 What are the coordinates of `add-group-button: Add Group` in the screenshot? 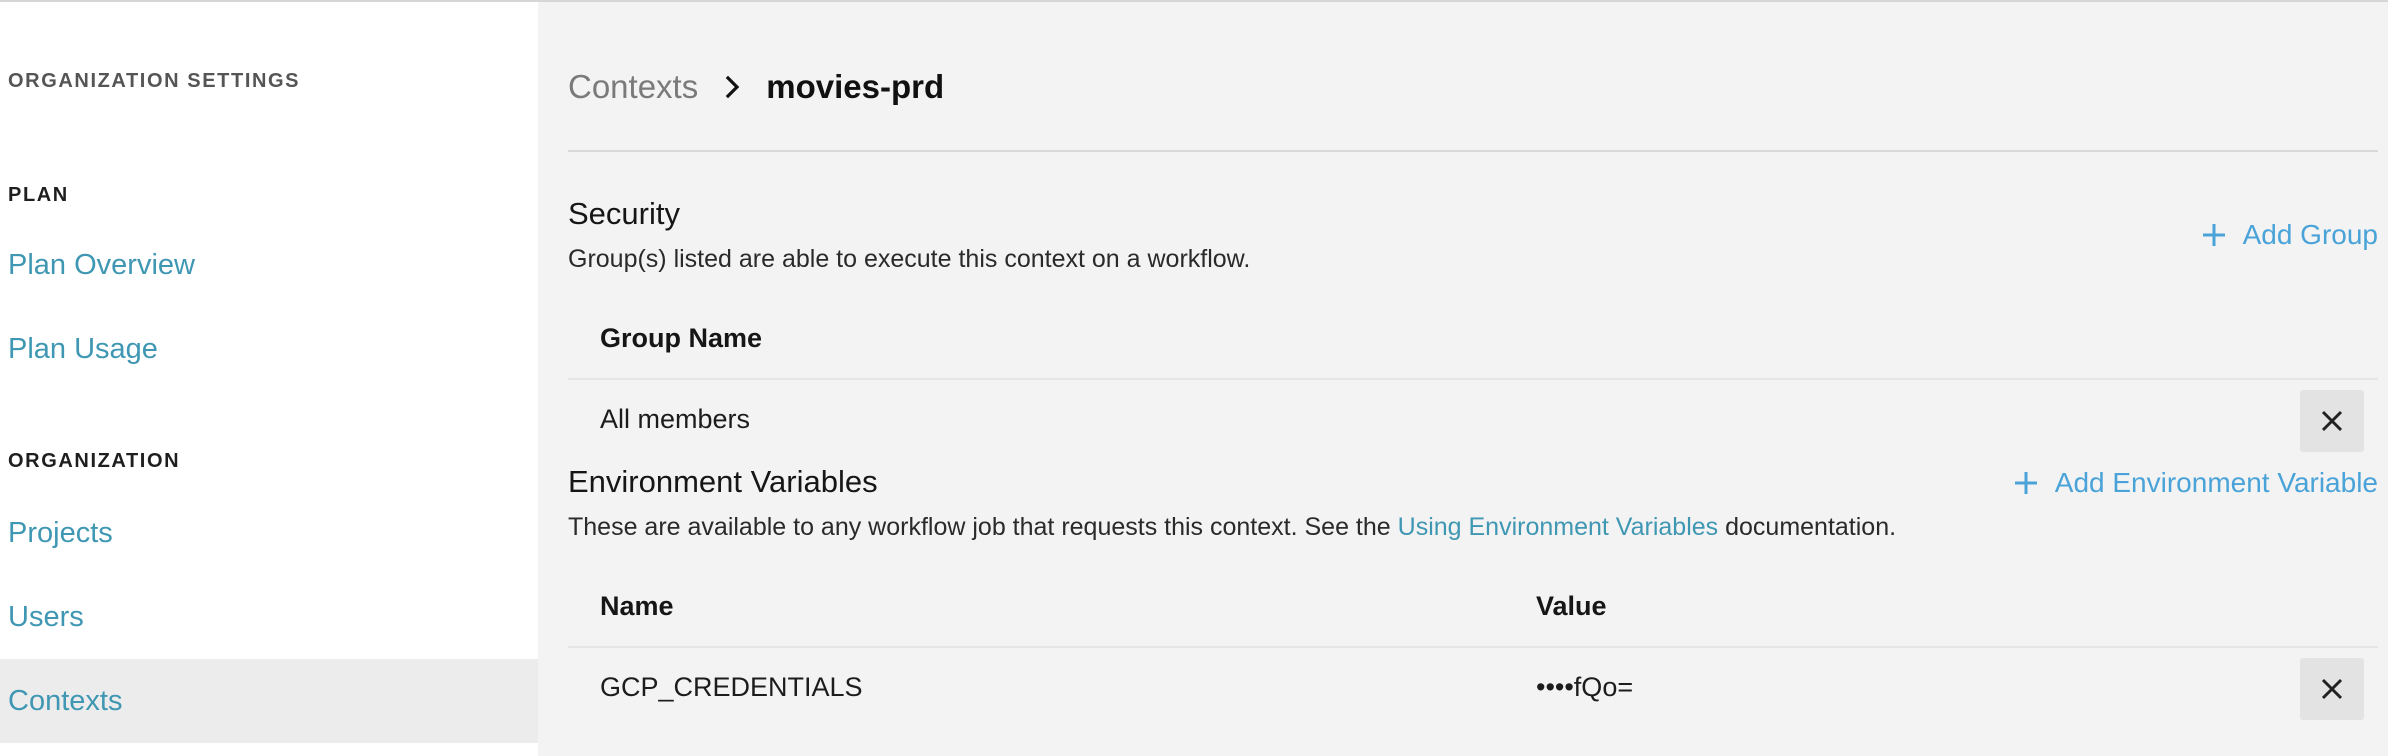 It's located at (2289, 235).